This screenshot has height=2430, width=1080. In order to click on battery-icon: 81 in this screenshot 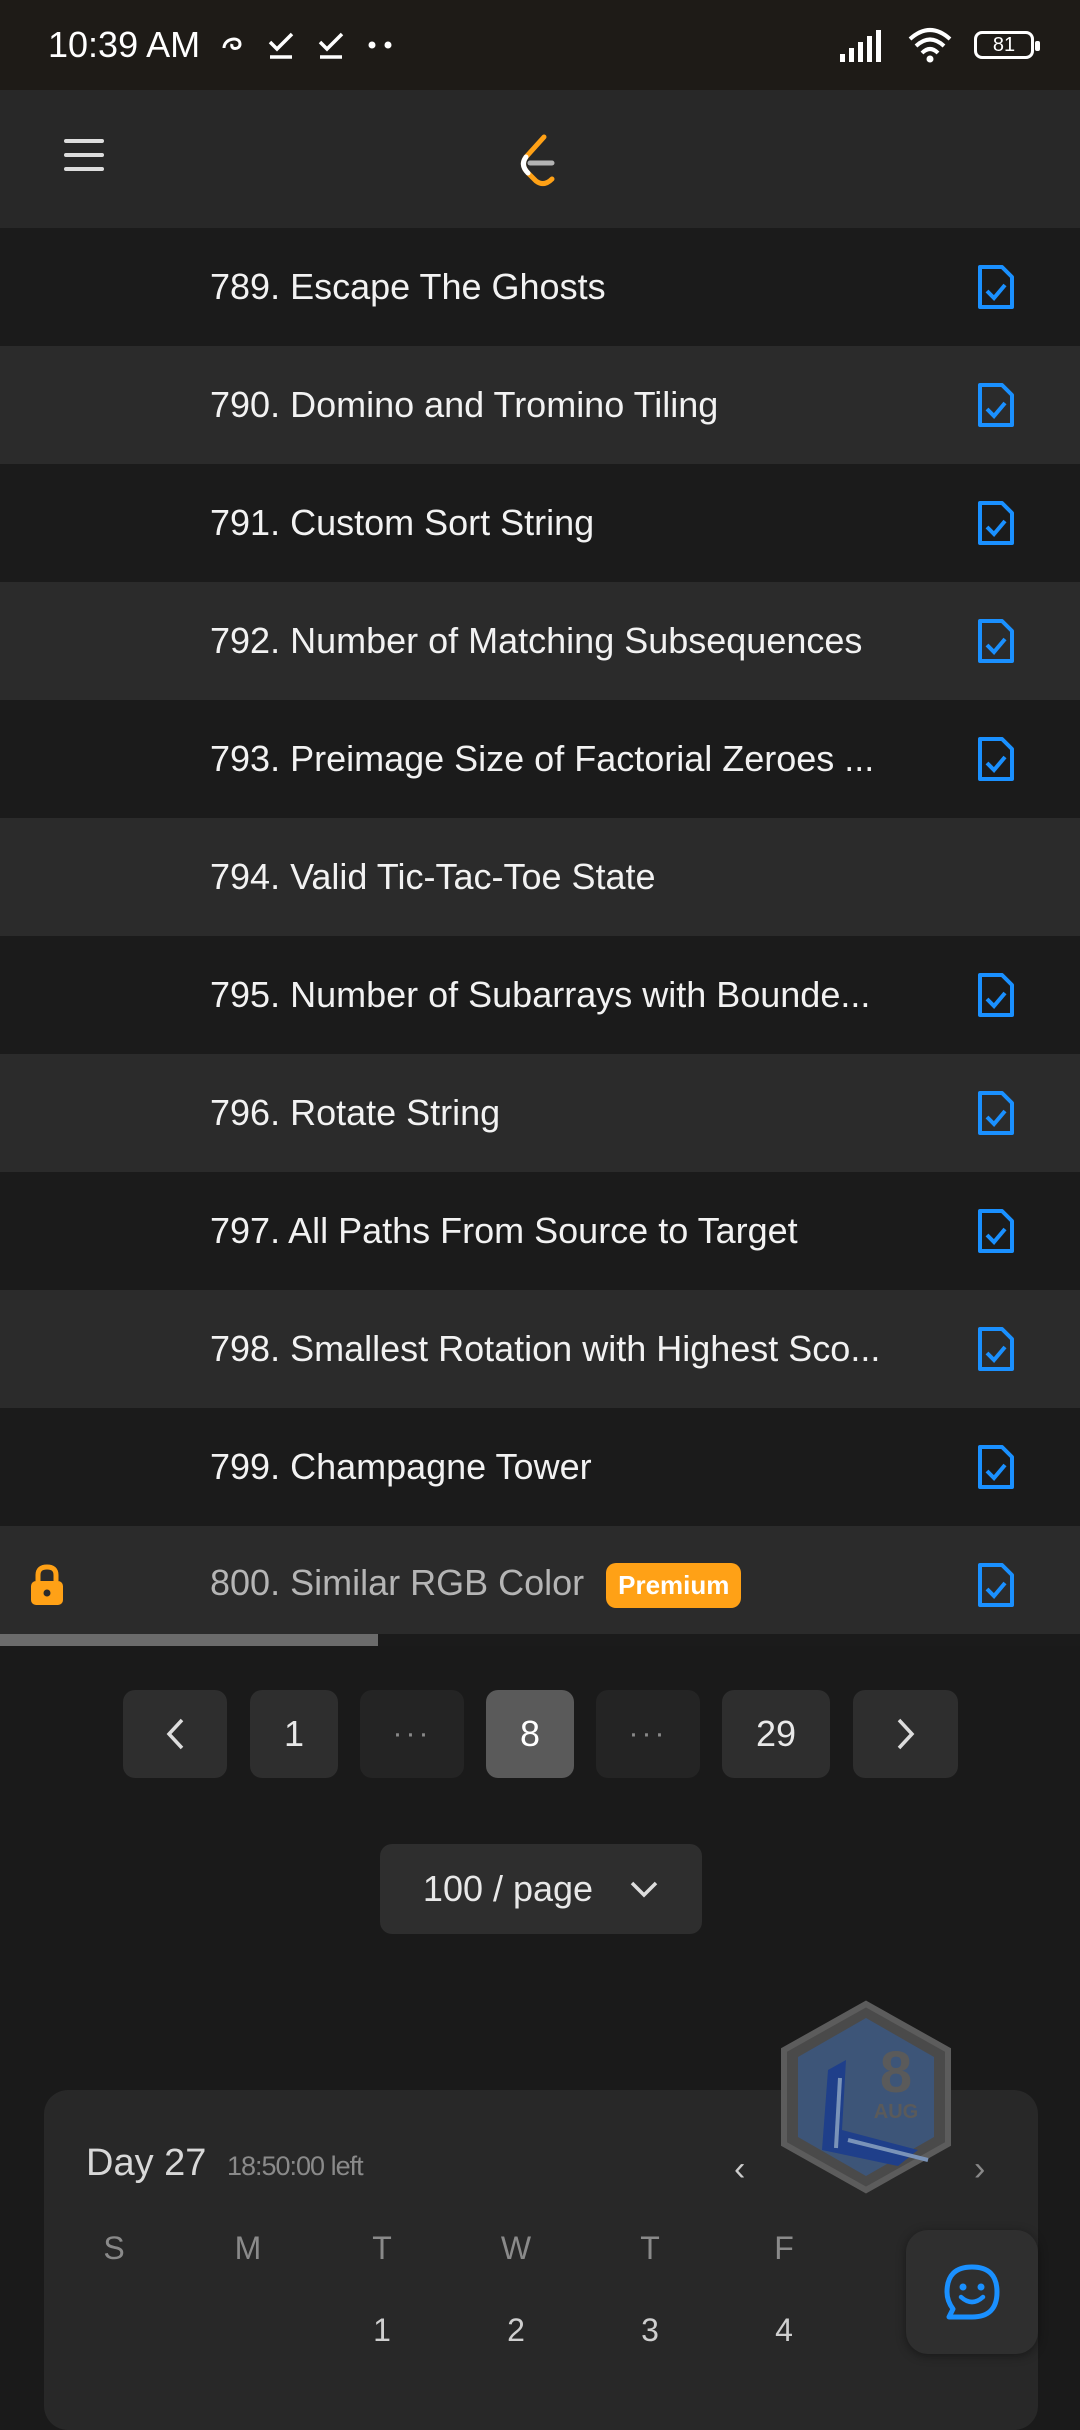, I will do `click(1007, 45)`.